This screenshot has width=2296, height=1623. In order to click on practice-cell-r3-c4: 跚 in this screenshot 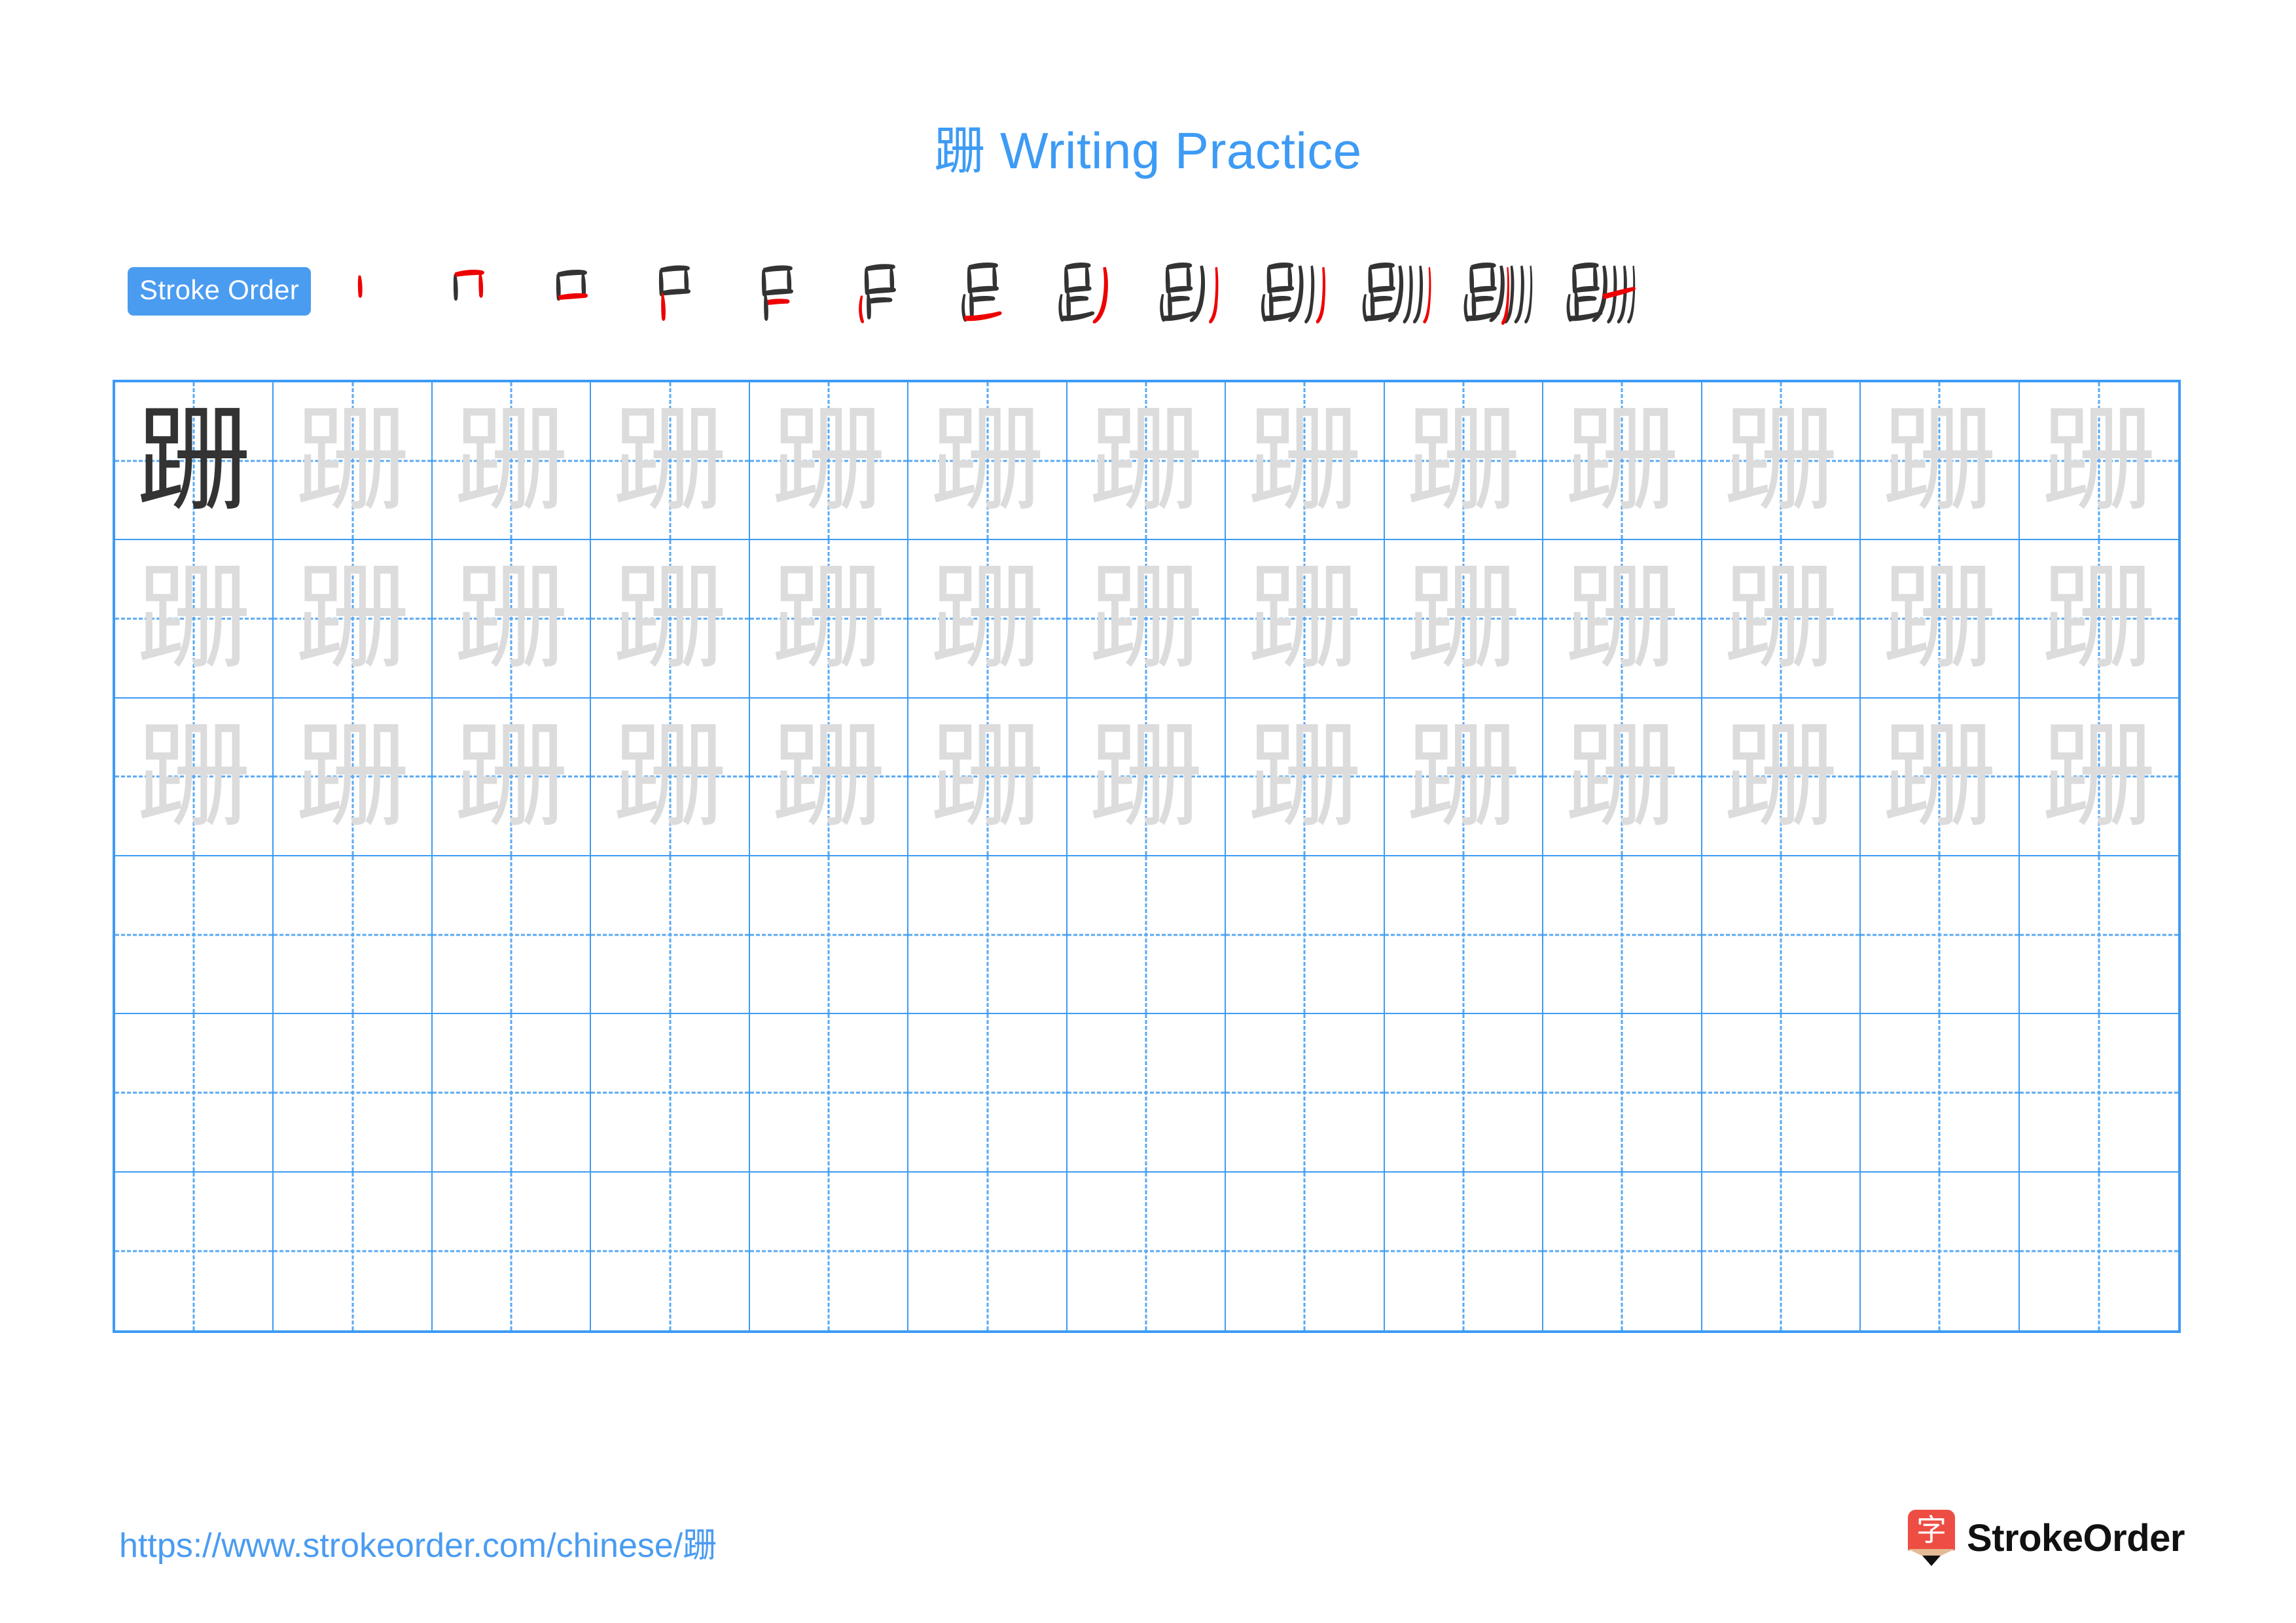, I will do `click(670, 777)`.